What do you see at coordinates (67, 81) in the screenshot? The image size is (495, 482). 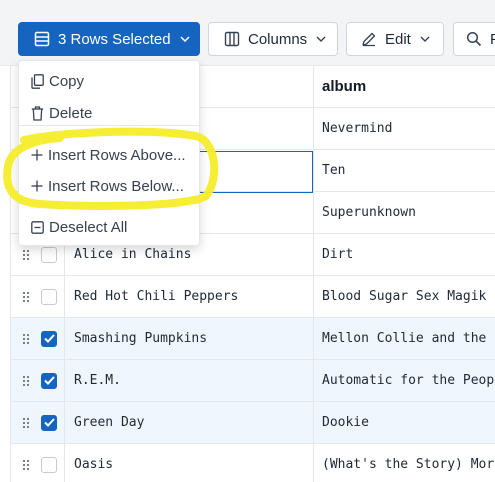 I see `menu-item-label: Copy` at bounding box center [67, 81].